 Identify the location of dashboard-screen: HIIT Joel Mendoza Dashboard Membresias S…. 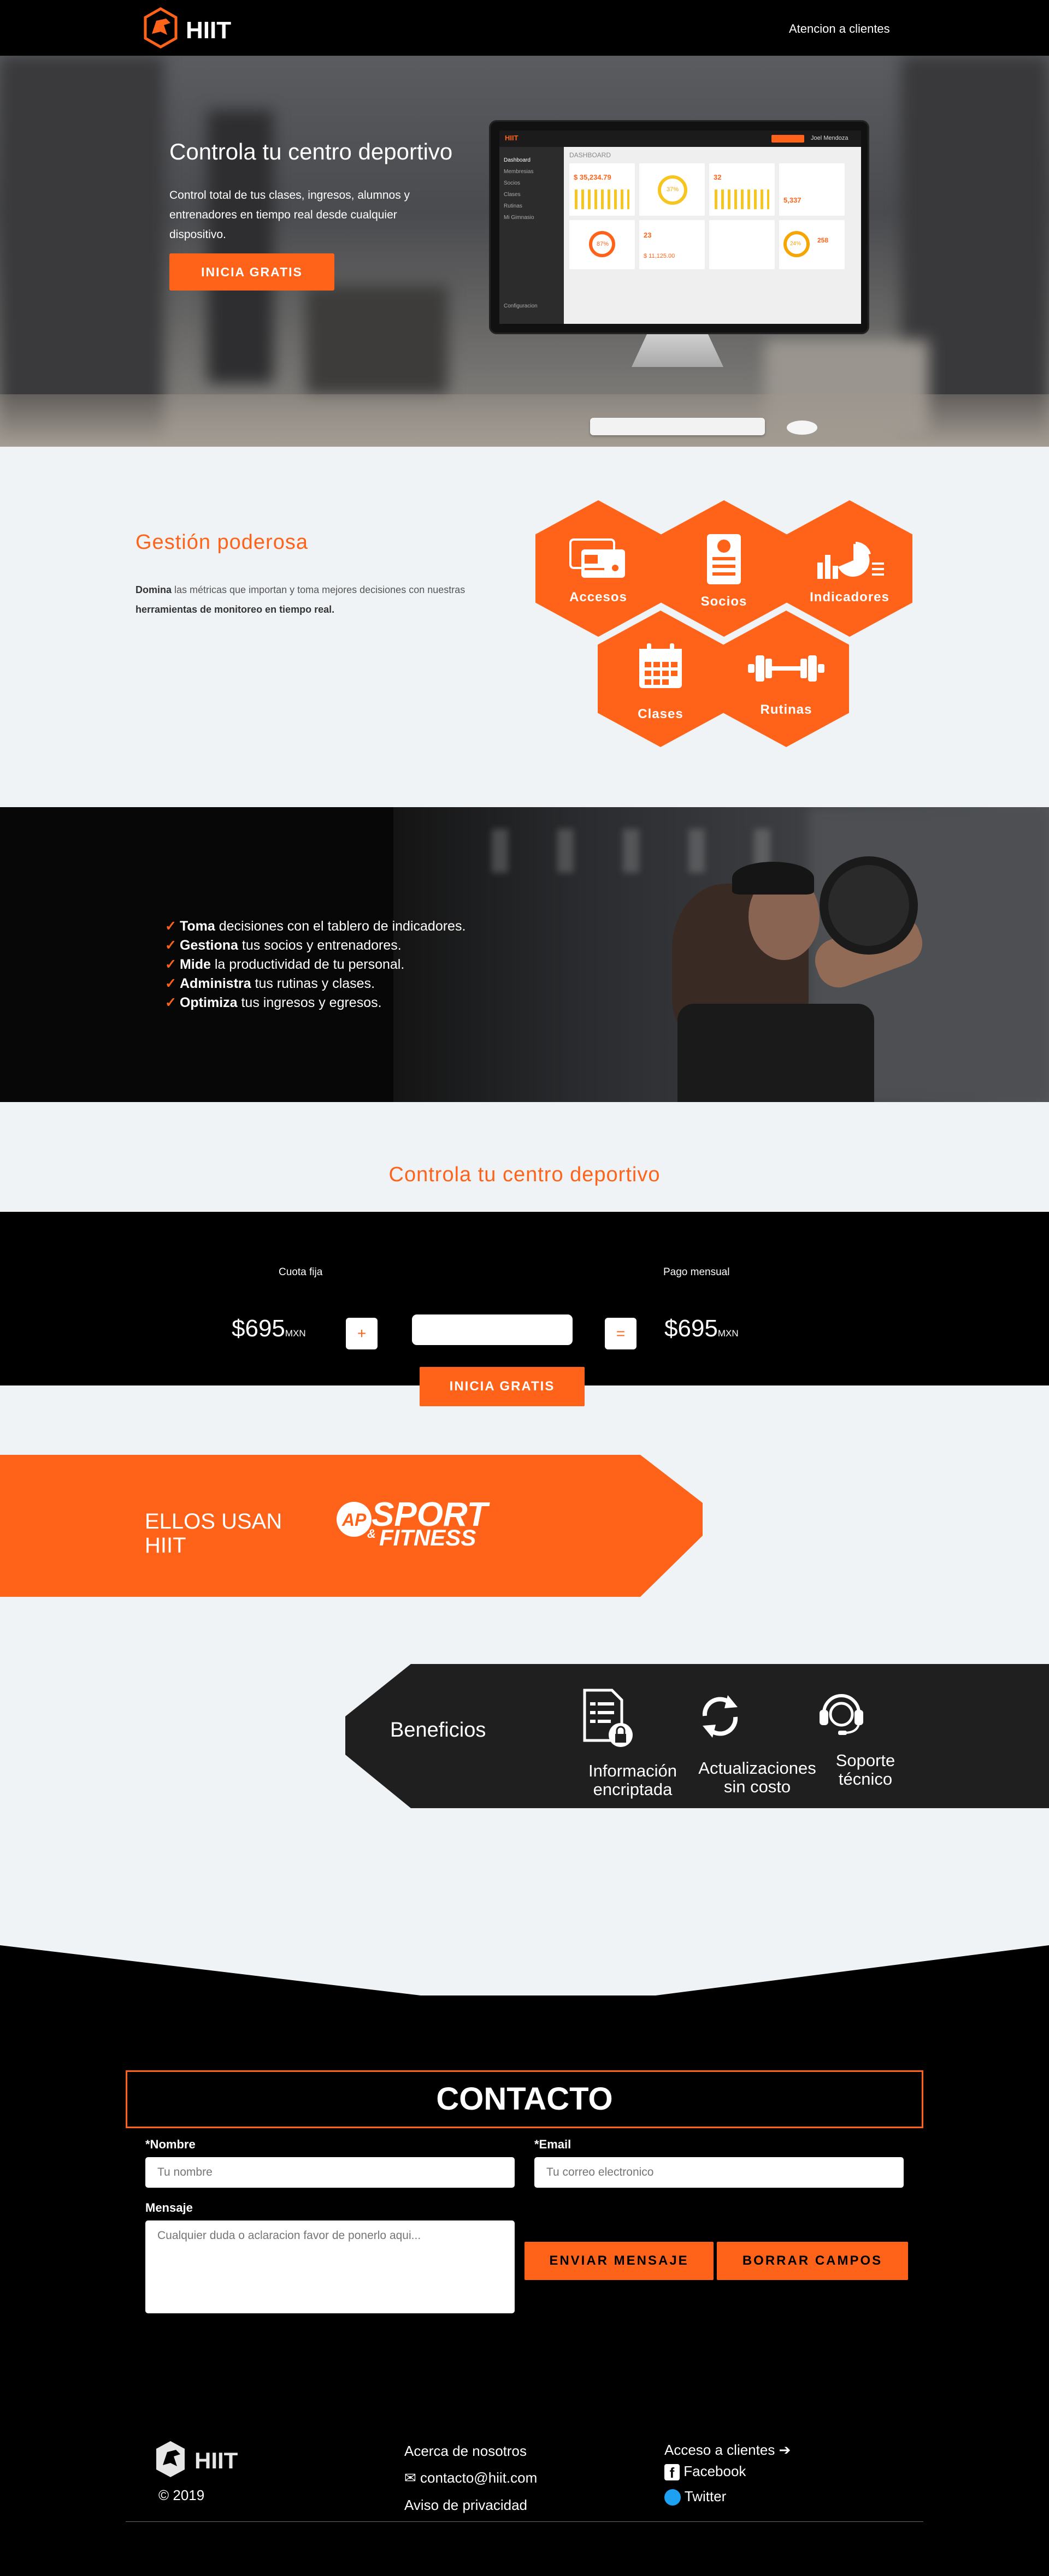
(680, 227).